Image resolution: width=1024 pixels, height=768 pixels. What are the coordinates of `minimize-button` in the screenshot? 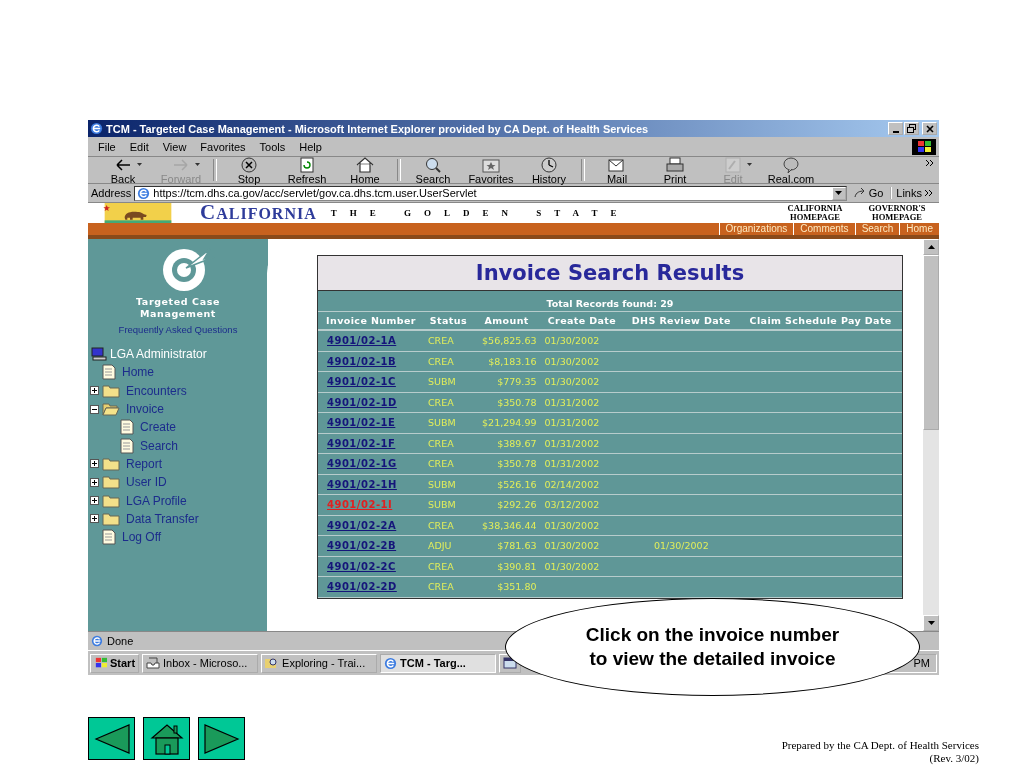 It's located at (895, 128).